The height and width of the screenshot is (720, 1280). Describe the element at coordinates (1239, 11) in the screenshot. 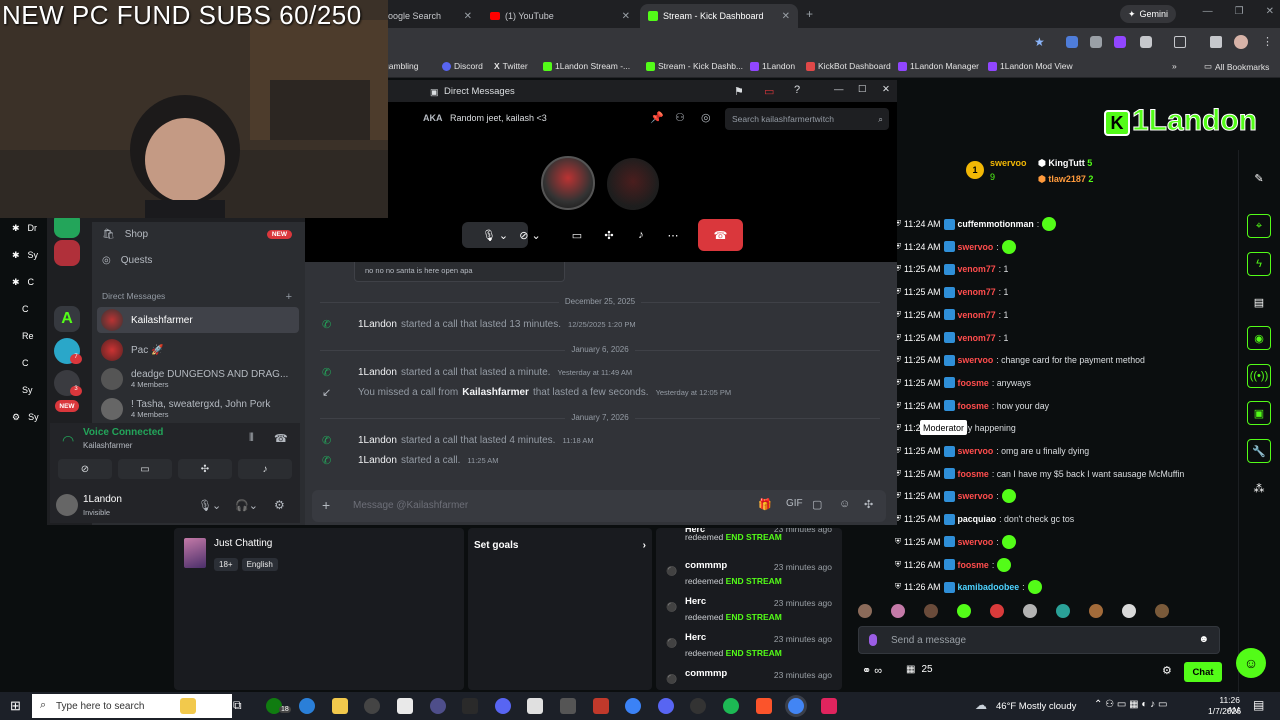

I see `maximize-icon: ❐` at that location.